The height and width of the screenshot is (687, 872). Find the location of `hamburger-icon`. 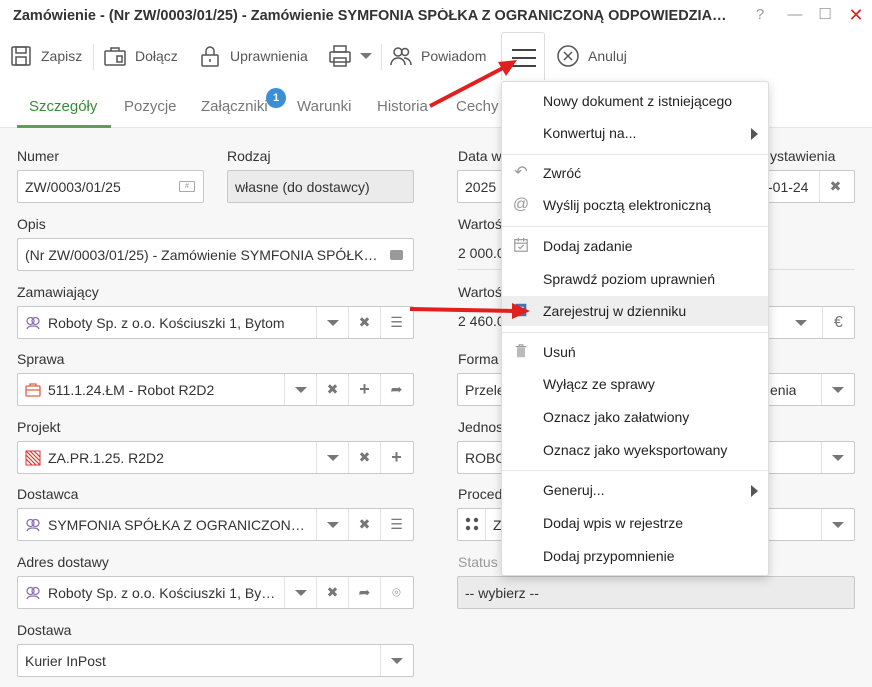

hamburger-icon is located at coordinates (524, 50).